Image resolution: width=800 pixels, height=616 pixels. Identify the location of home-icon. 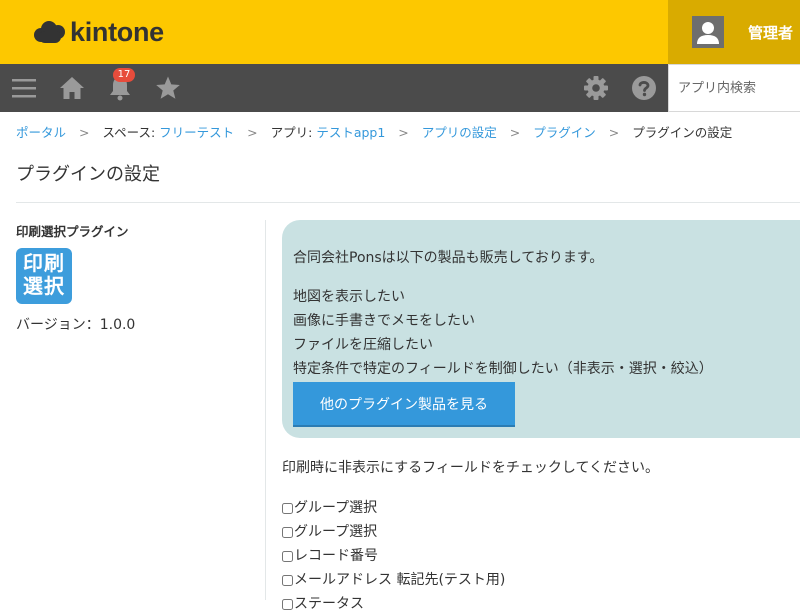
(72, 88).